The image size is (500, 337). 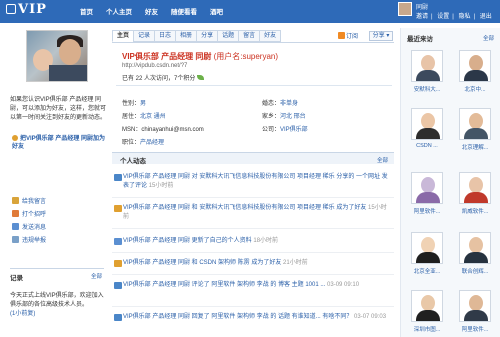 I want to click on tab-friends: 好友, so click(x=270, y=36).